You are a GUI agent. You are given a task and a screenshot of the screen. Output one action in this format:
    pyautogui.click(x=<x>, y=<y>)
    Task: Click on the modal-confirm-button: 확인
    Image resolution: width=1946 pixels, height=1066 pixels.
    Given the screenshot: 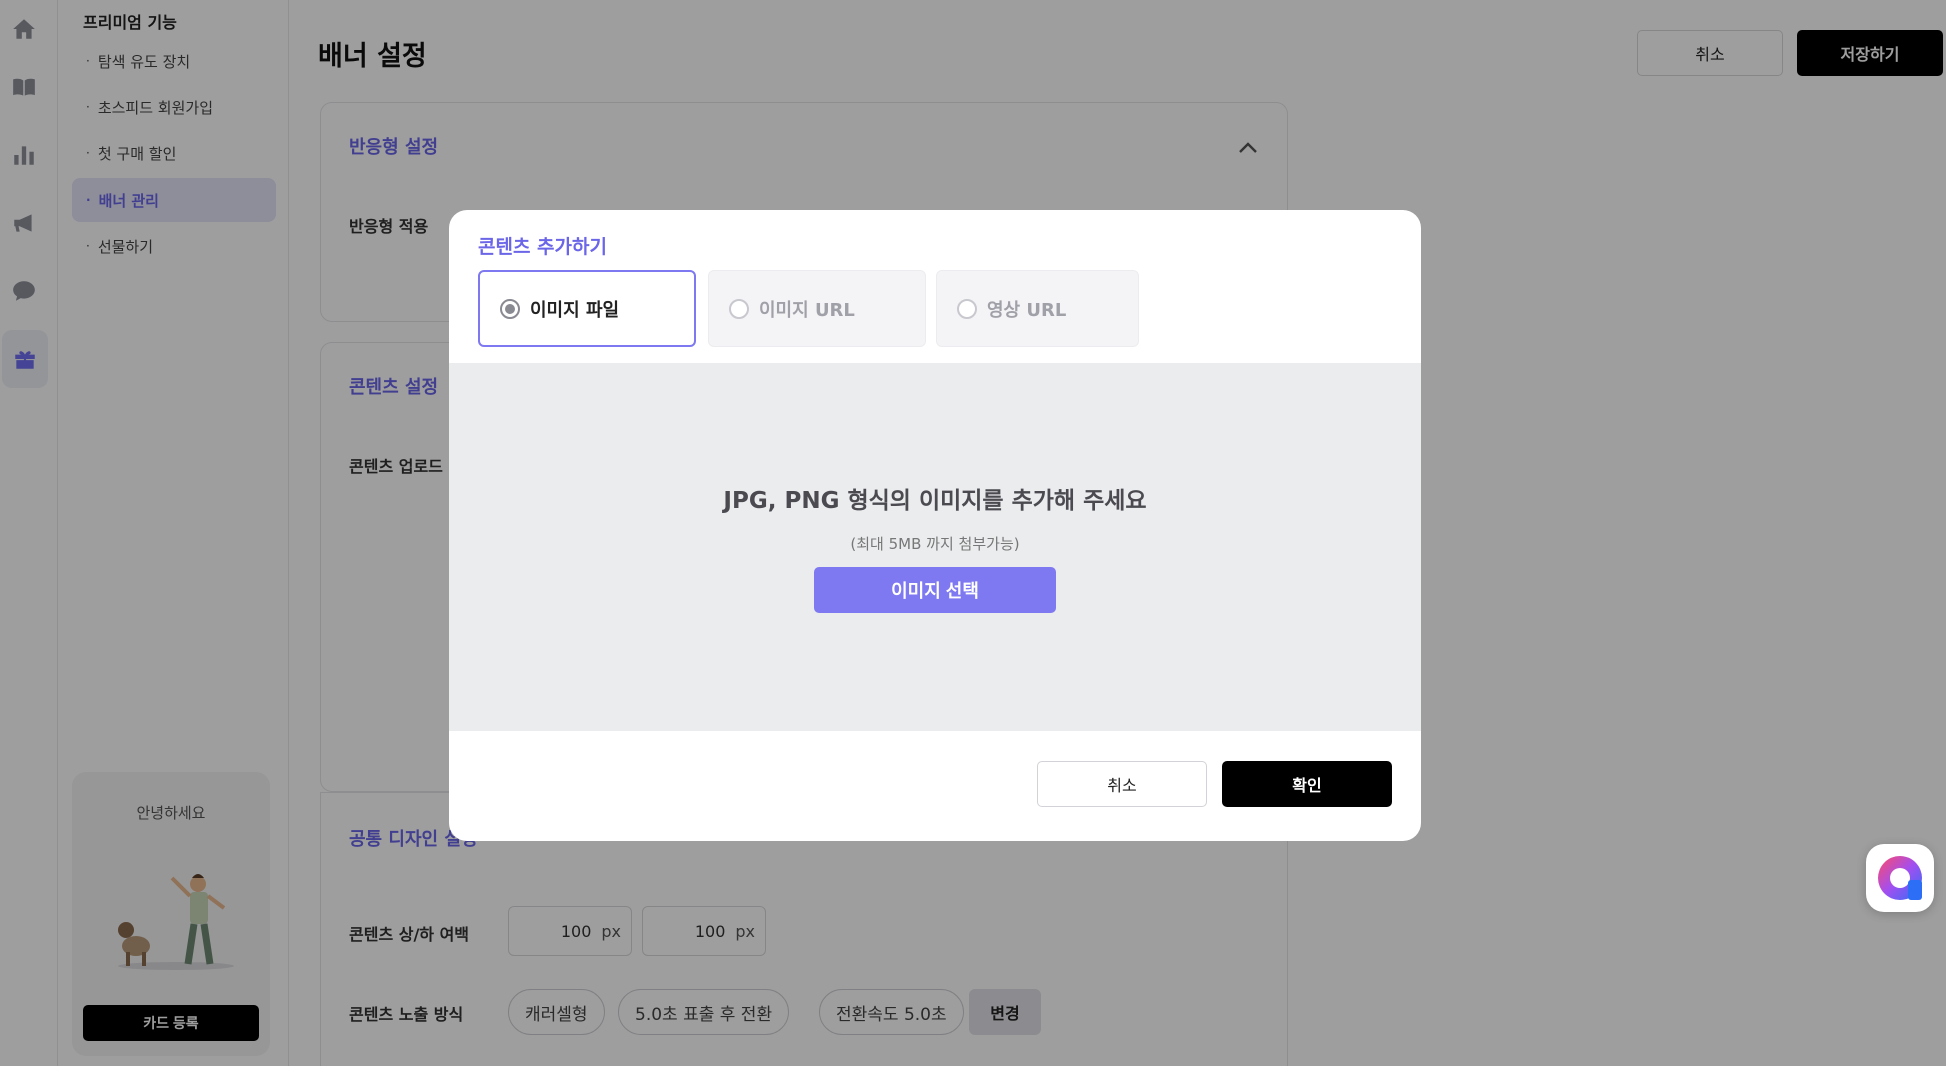 What is the action you would take?
    pyautogui.click(x=1307, y=784)
    